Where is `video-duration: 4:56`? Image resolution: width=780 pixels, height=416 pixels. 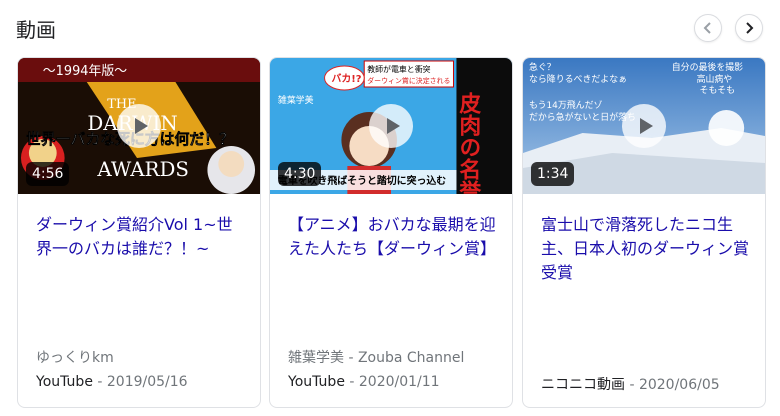 video-duration: 4:56 is located at coordinates (48, 174).